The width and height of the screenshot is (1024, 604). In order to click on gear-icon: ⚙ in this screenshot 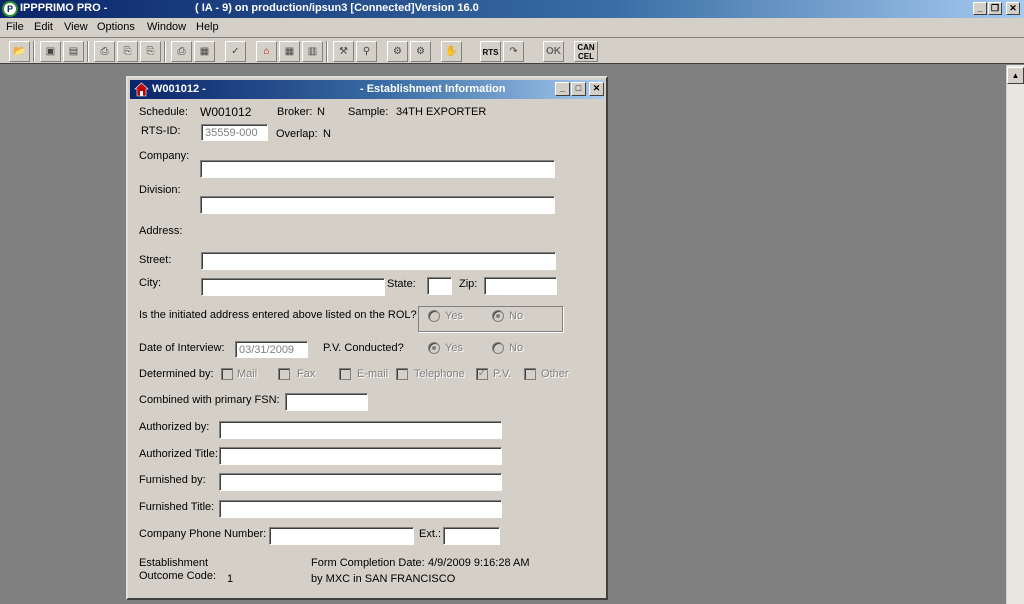, I will do `click(420, 51)`.